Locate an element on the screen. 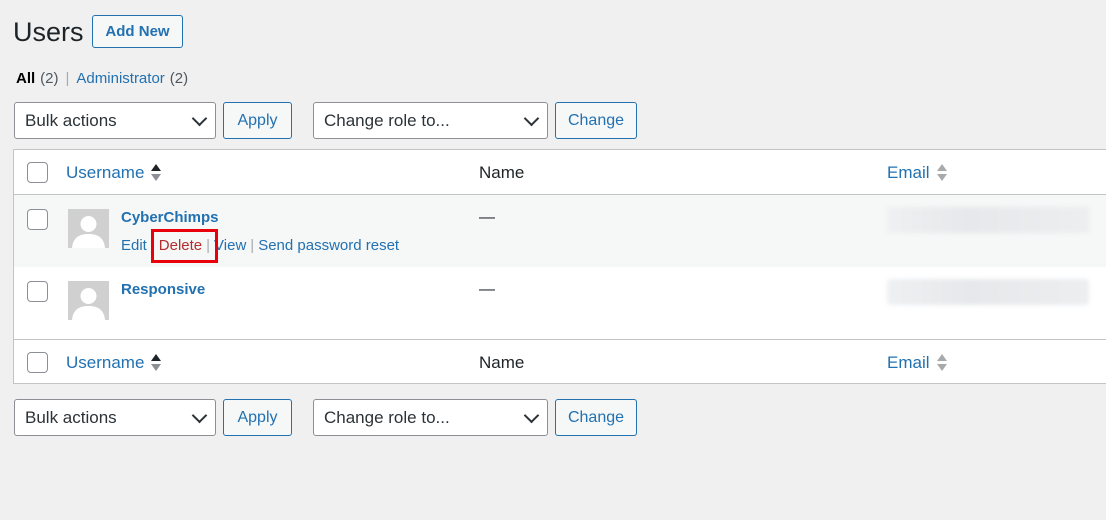  add-new-button: Add New is located at coordinates (137, 31).